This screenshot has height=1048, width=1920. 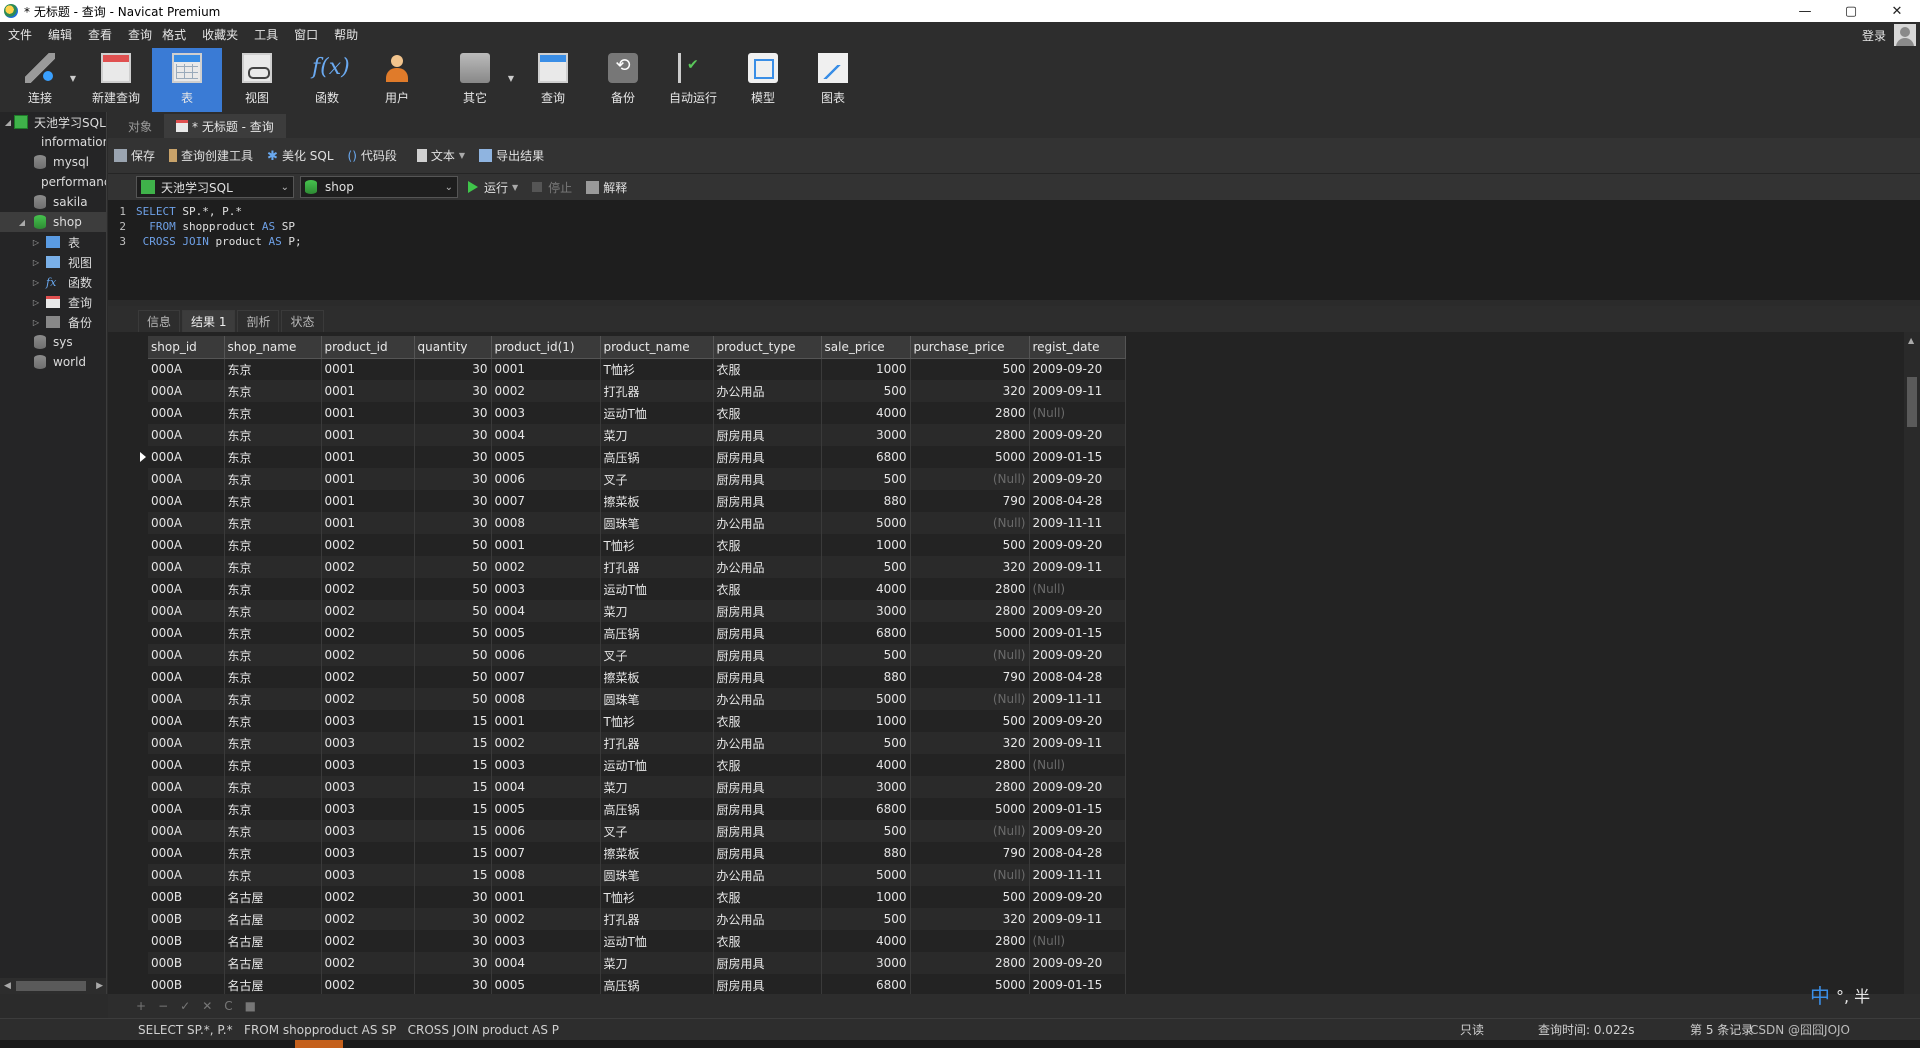 What do you see at coordinates (866, 545) in the screenshot?
I see `table-cell-sale_price: 1000` at bounding box center [866, 545].